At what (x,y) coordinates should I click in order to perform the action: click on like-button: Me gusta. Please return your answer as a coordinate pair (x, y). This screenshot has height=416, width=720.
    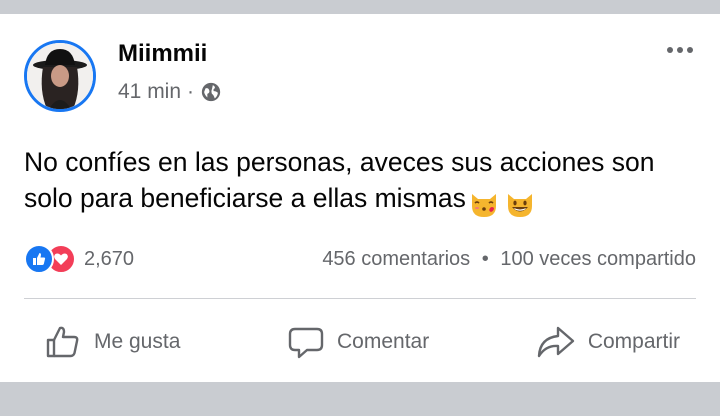
    Looking at the image, I should click on (112, 342).